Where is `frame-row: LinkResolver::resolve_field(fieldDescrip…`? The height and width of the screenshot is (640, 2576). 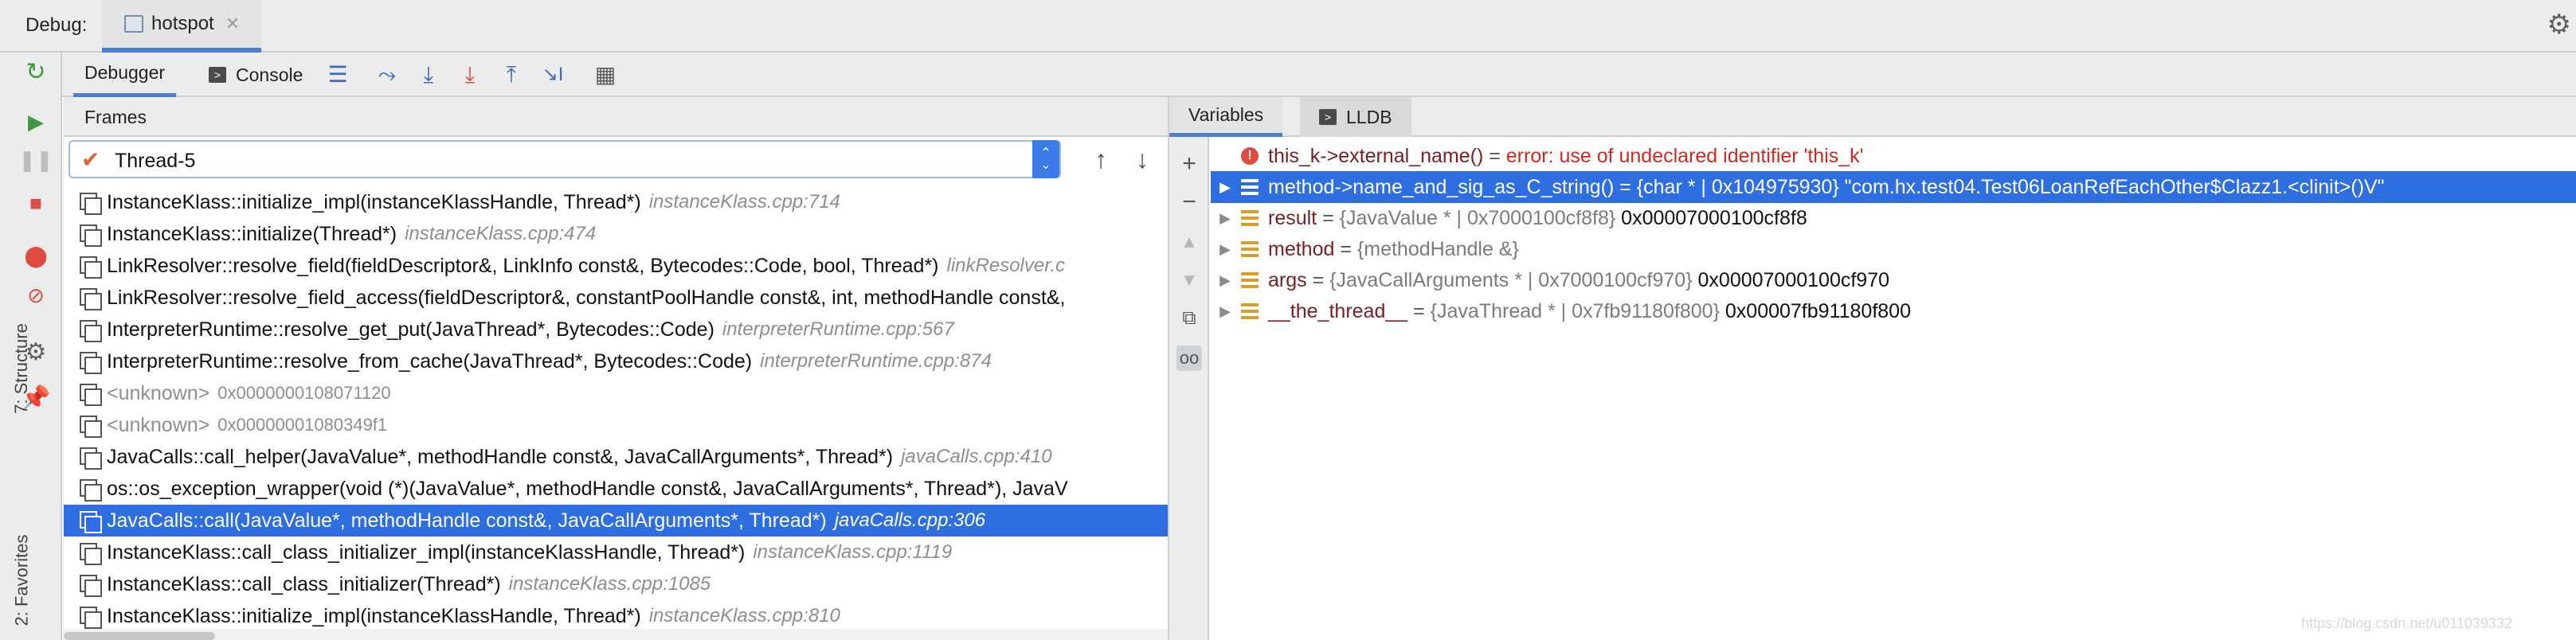
frame-row: LinkResolver::resolve_field(fieldDescrip… is located at coordinates (616, 266).